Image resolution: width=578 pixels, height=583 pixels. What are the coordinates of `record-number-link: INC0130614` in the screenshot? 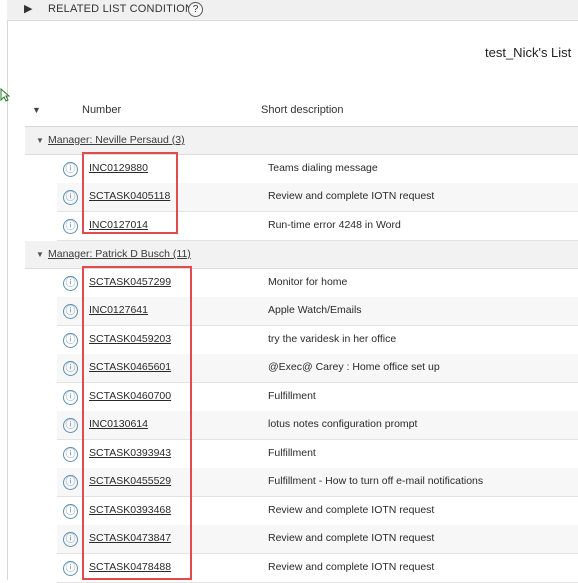 It's located at (118, 424).